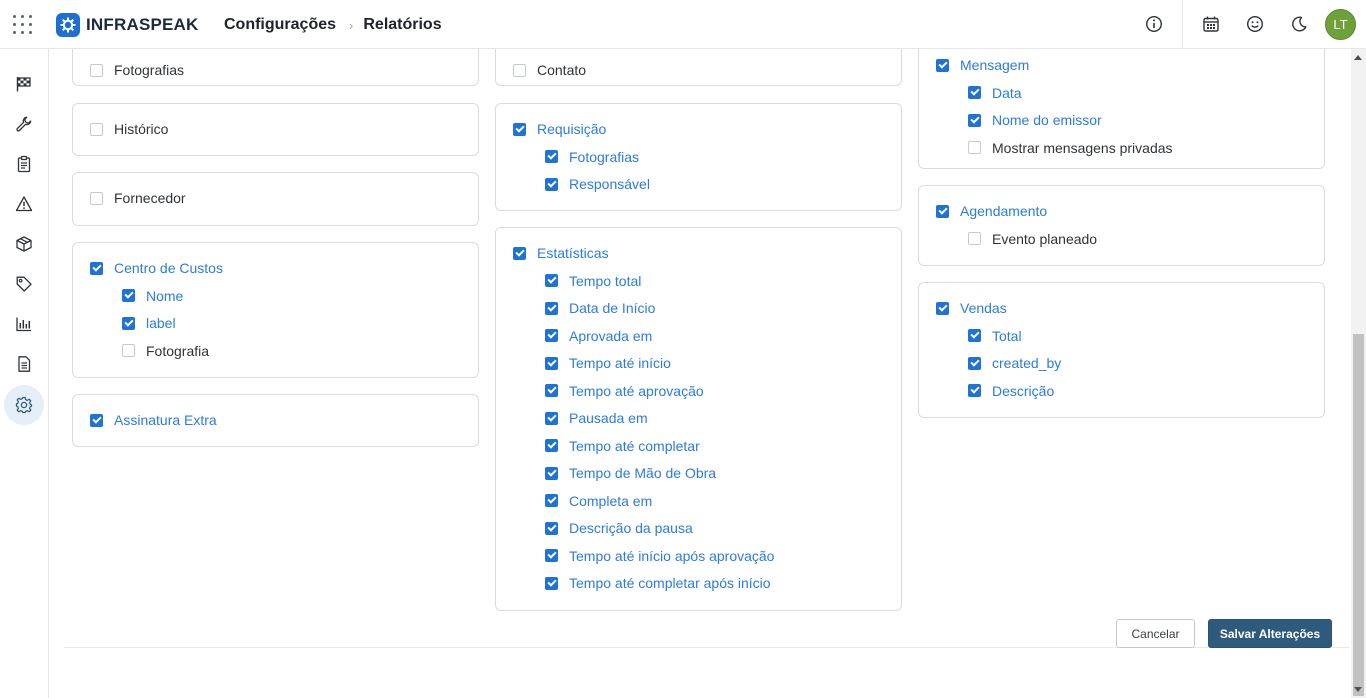  I want to click on option-label: Assinatura Extra, so click(165, 420).